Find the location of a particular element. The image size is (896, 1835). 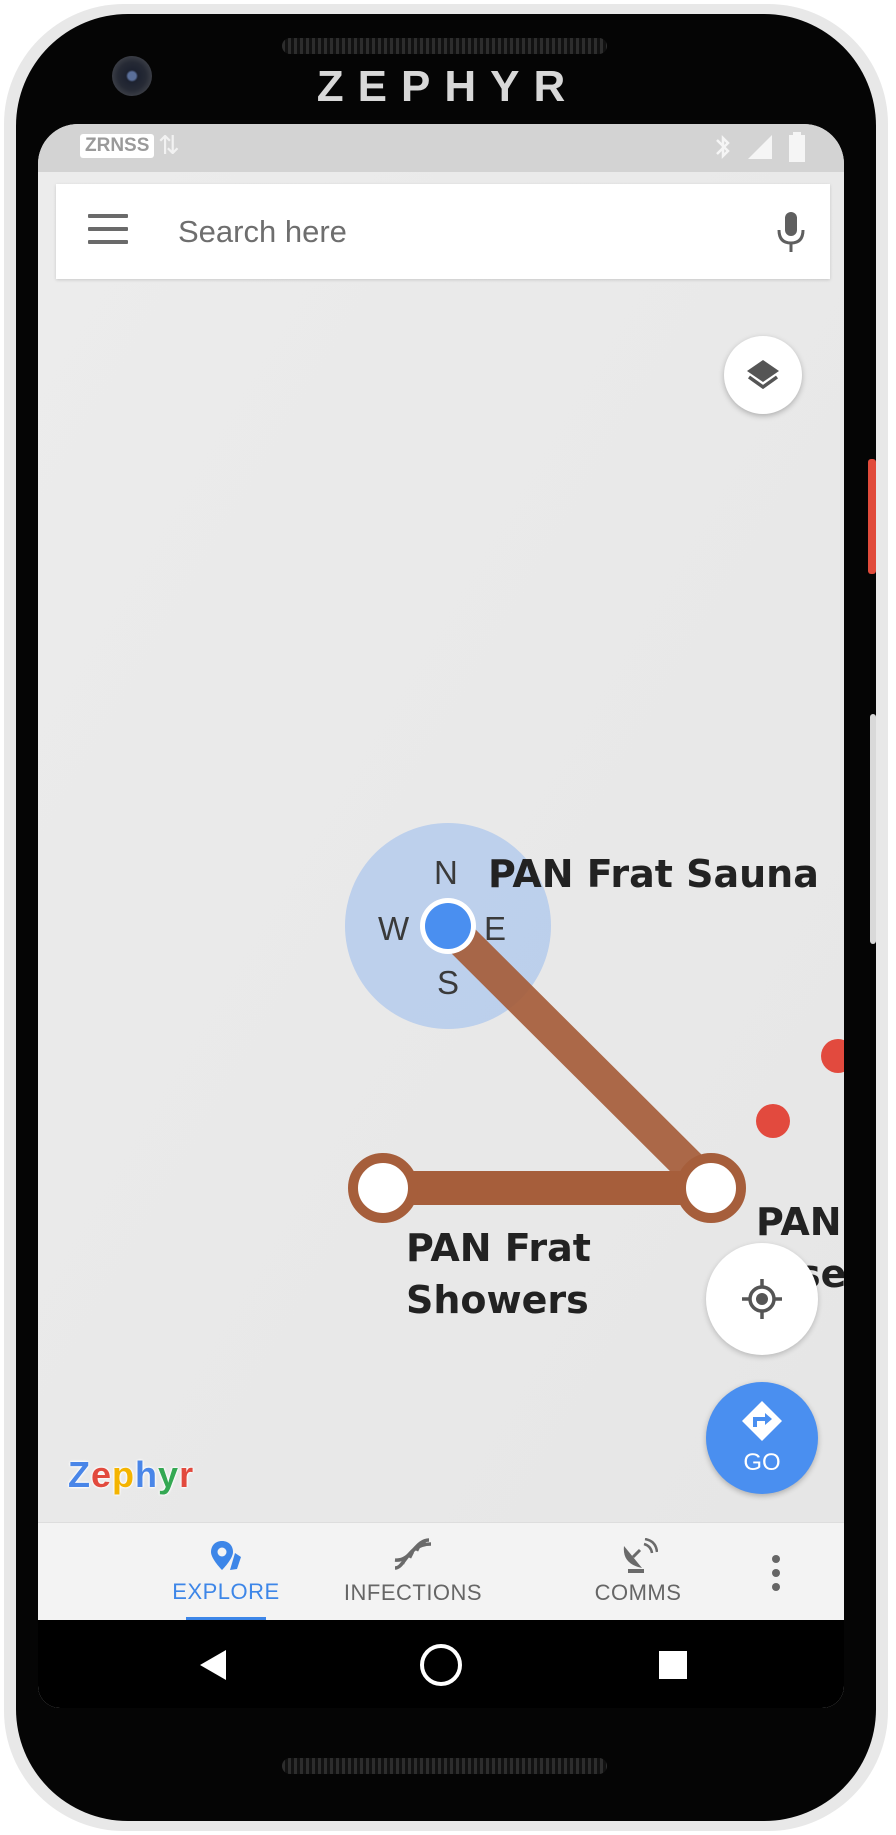

my-location-icon is located at coordinates (762, 1299).